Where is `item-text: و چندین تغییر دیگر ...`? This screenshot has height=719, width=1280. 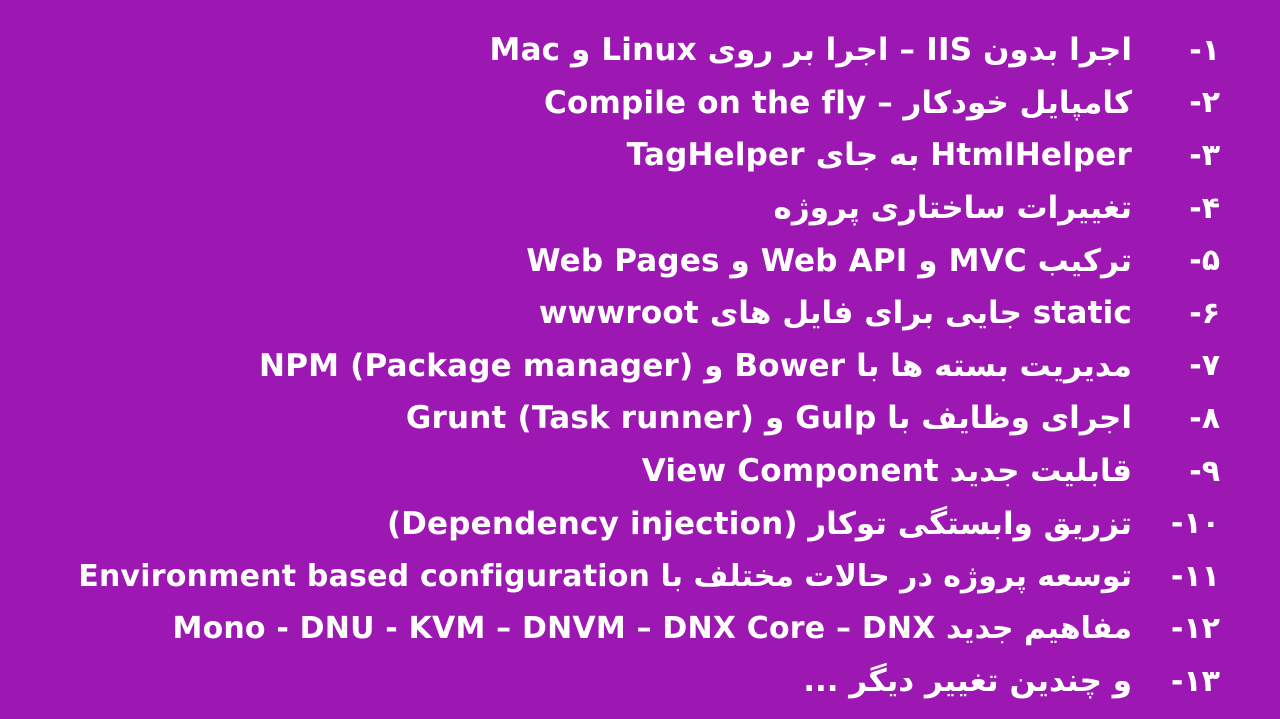
item-text: و چندین تغییر دیگر ... is located at coordinates (967, 681).